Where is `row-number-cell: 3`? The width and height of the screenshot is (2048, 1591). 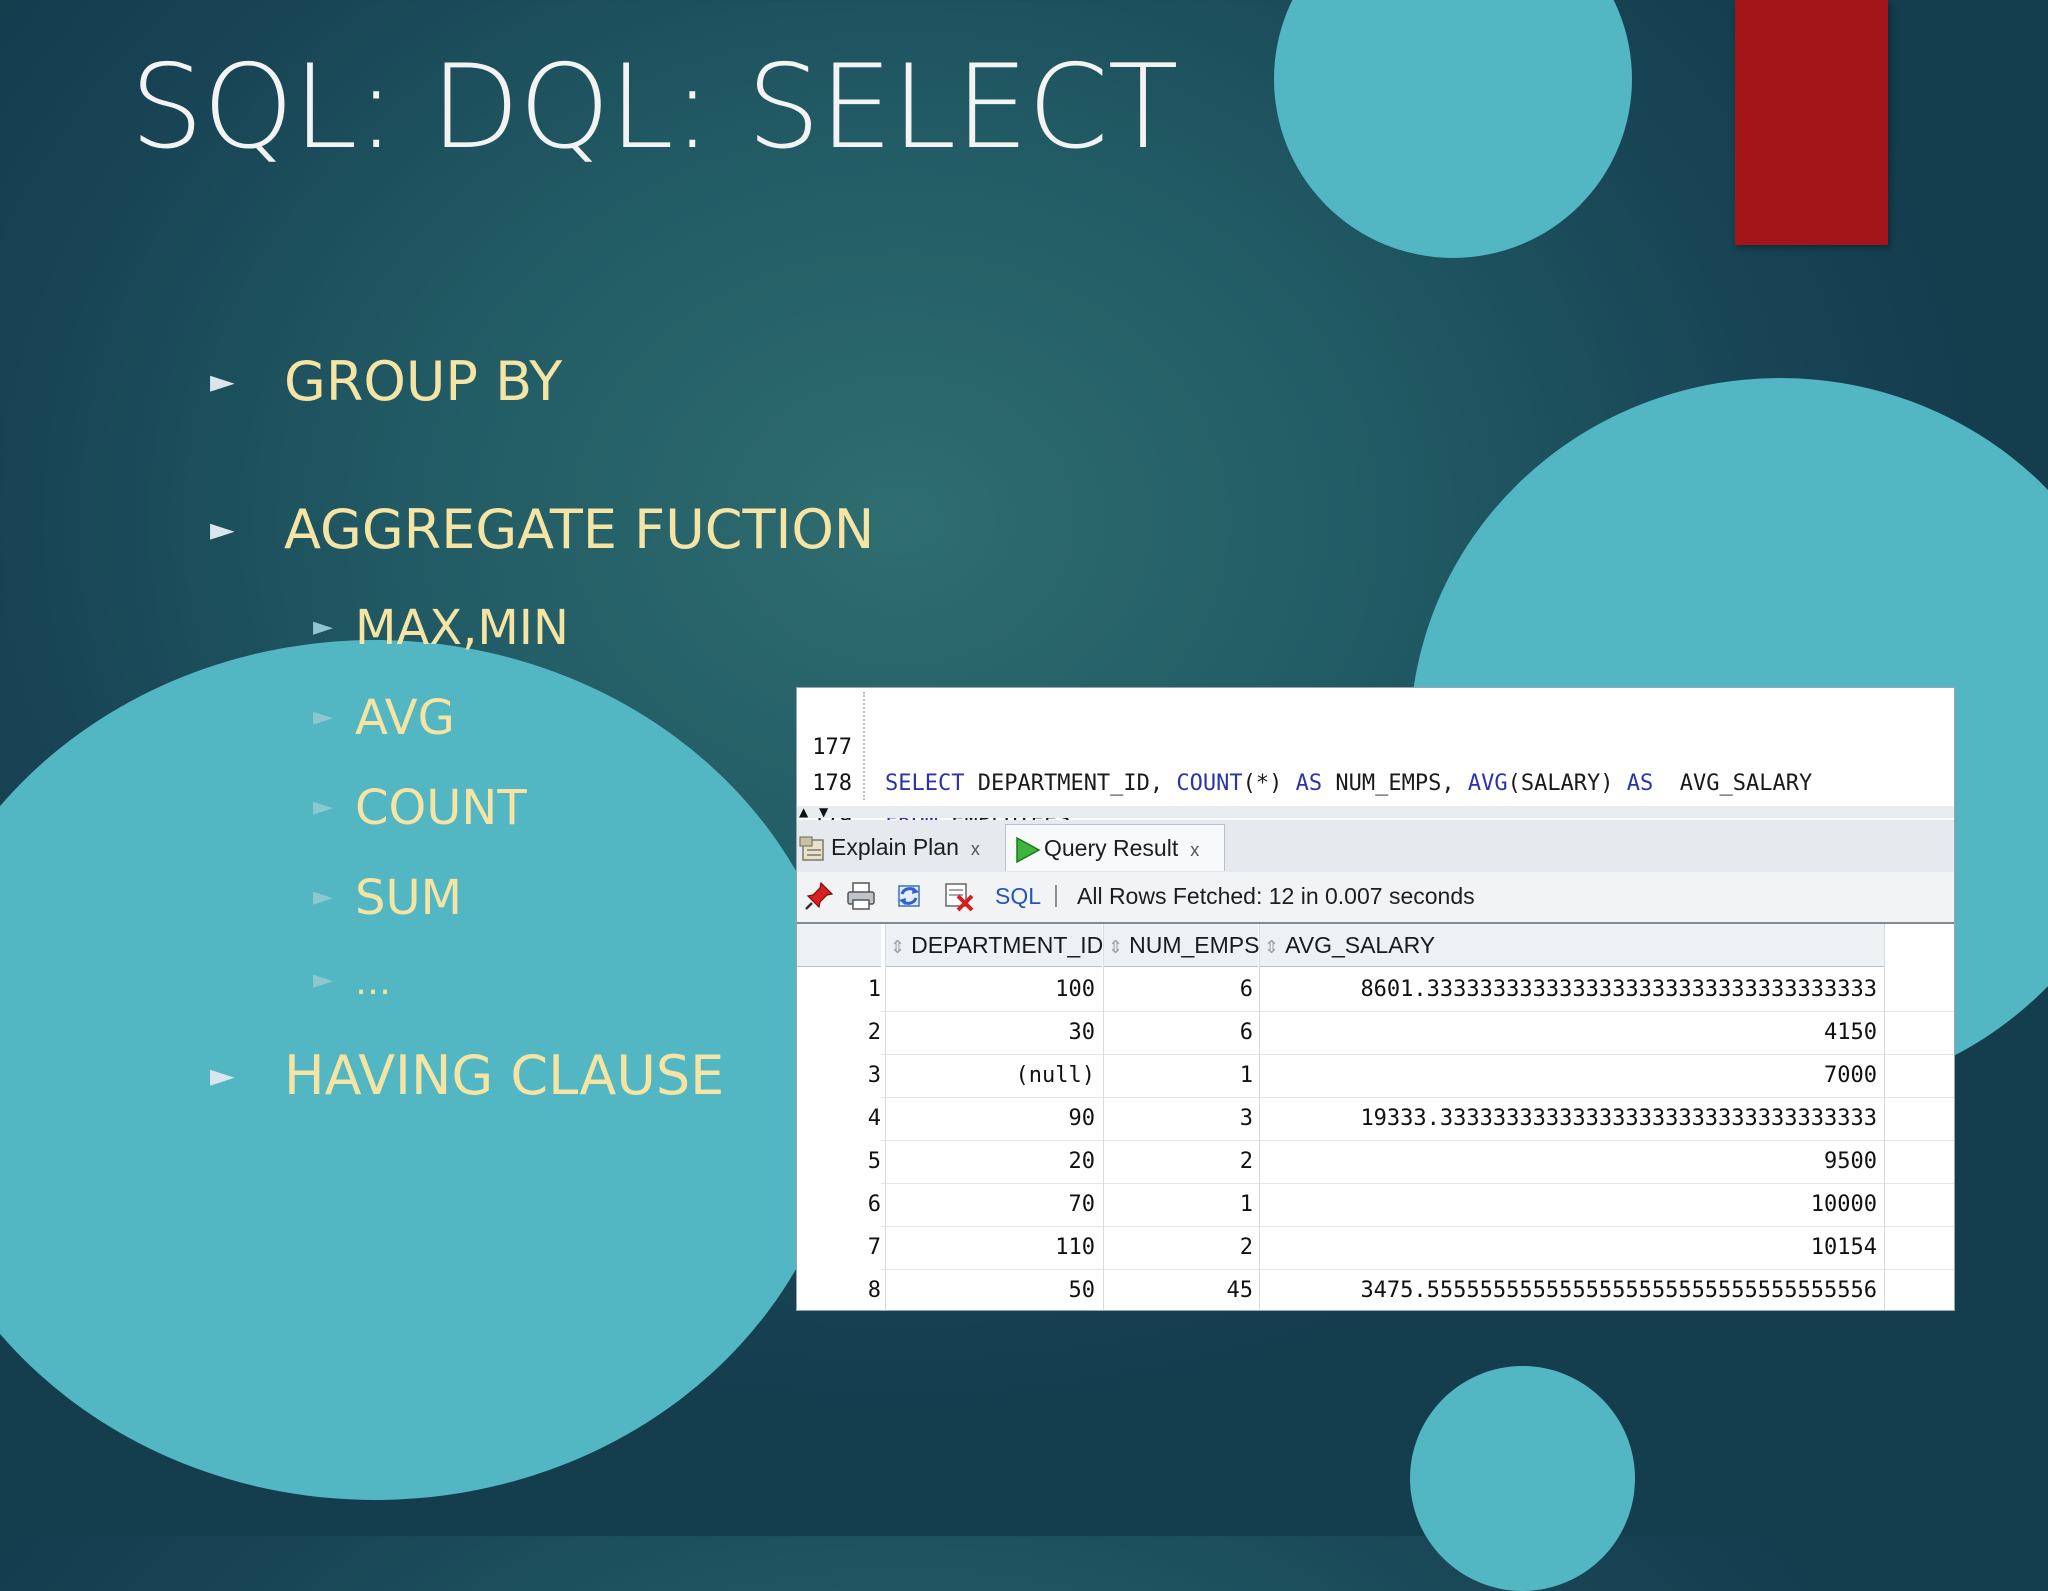 row-number-cell: 3 is located at coordinates (839, 1075).